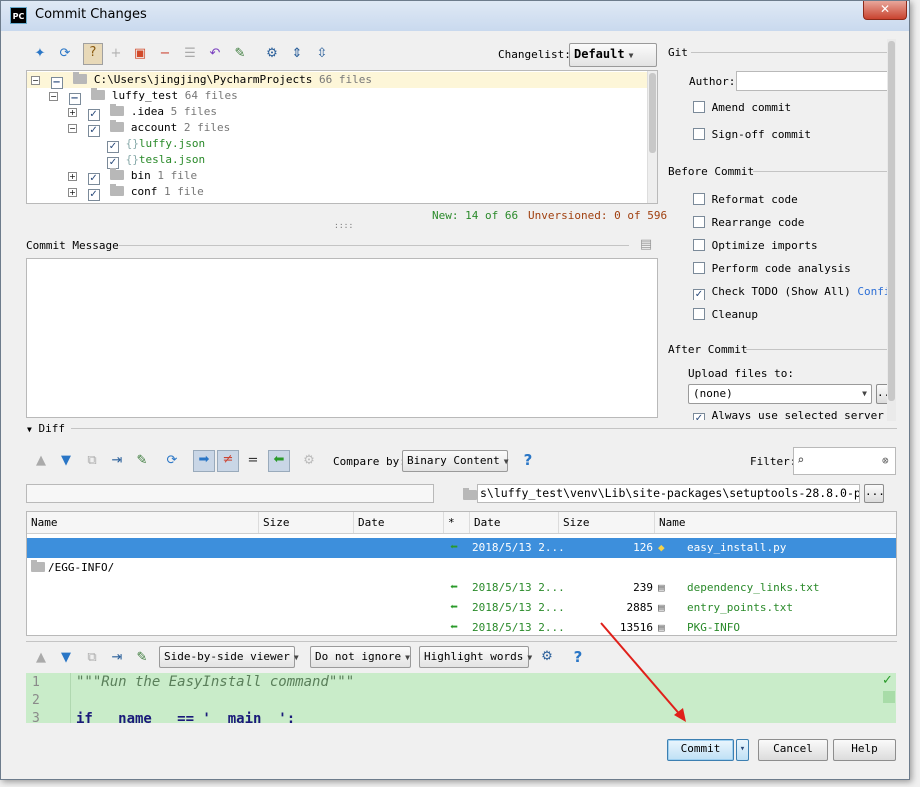 Image resolution: width=920 pixels, height=787 pixels. Describe the element at coordinates (322, 54) in the screenshot. I see `collapse-all-icon: ⇳` at that location.